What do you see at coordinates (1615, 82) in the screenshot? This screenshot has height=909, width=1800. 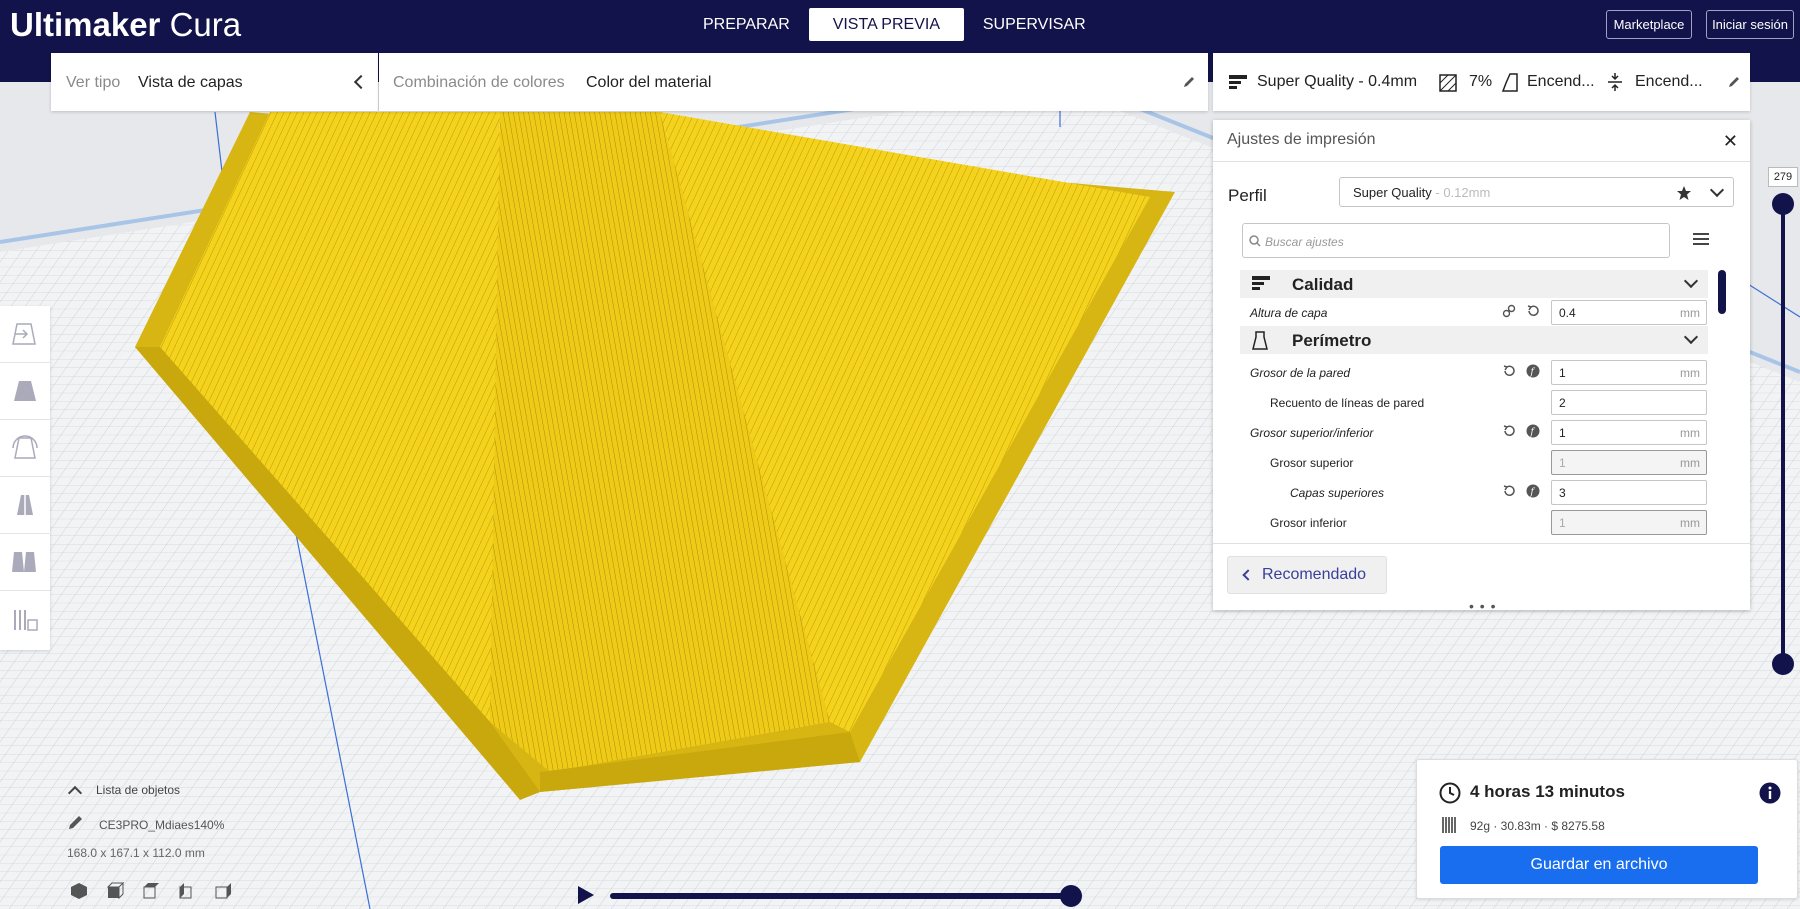 I see `adhesion-icon` at bounding box center [1615, 82].